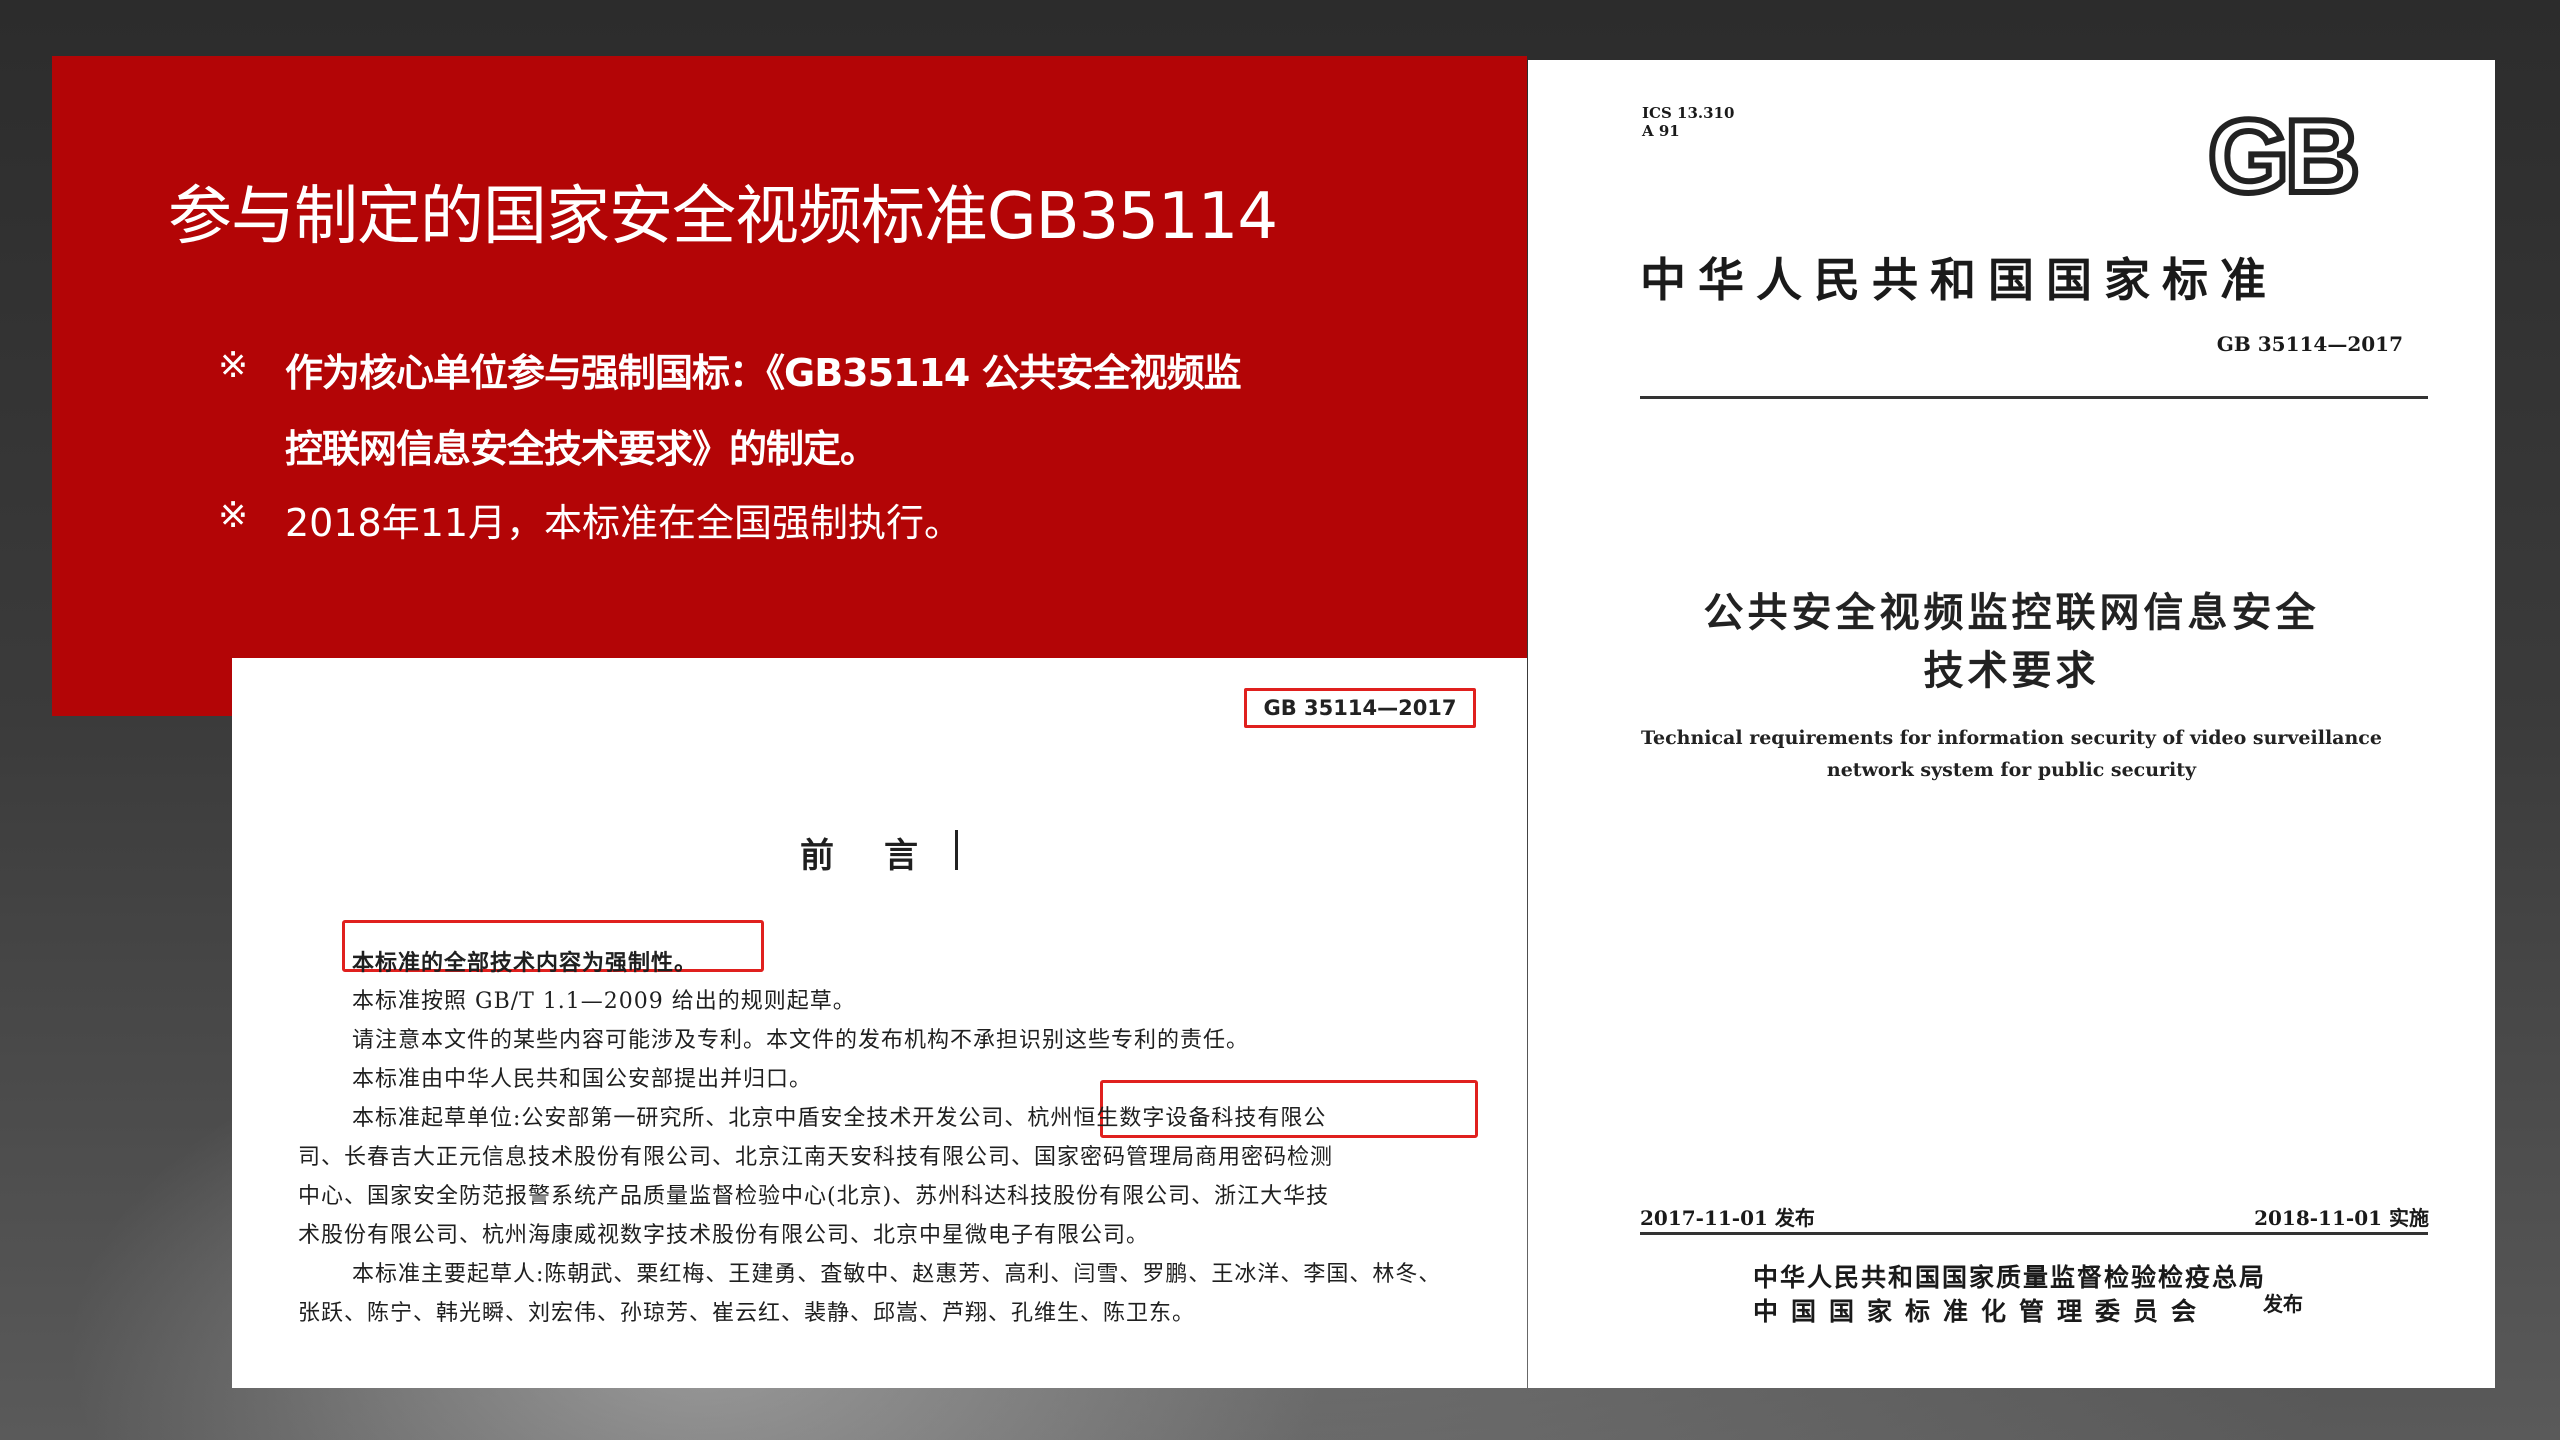 The image size is (2560, 1440). Describe the element at coordinates (1981, 1311) in the screenshot. I see `issuer-line-2: 中国国家标准化管理委员会` at that location.